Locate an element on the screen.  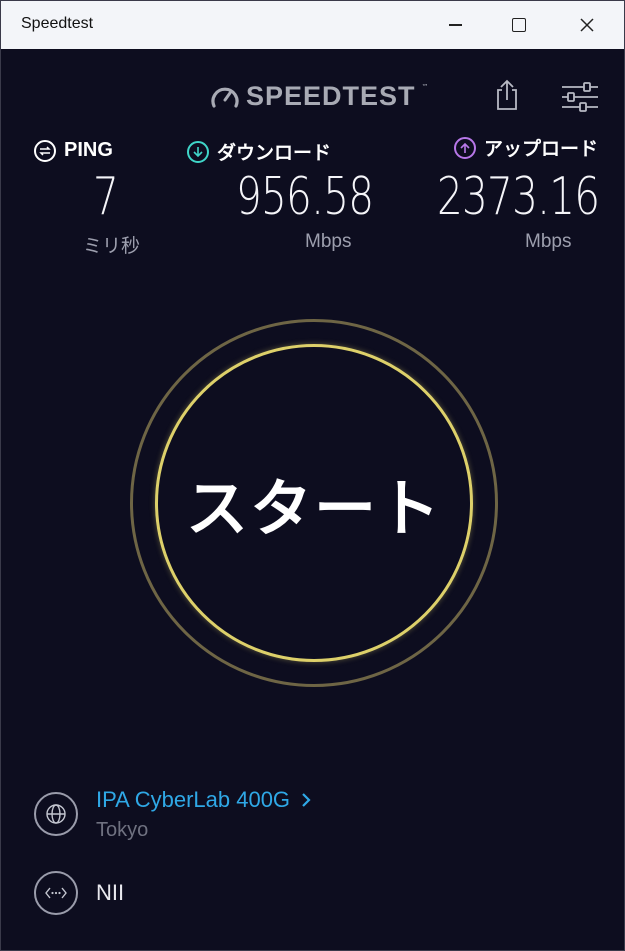
connection-icon is located at coordinates (56, 893).